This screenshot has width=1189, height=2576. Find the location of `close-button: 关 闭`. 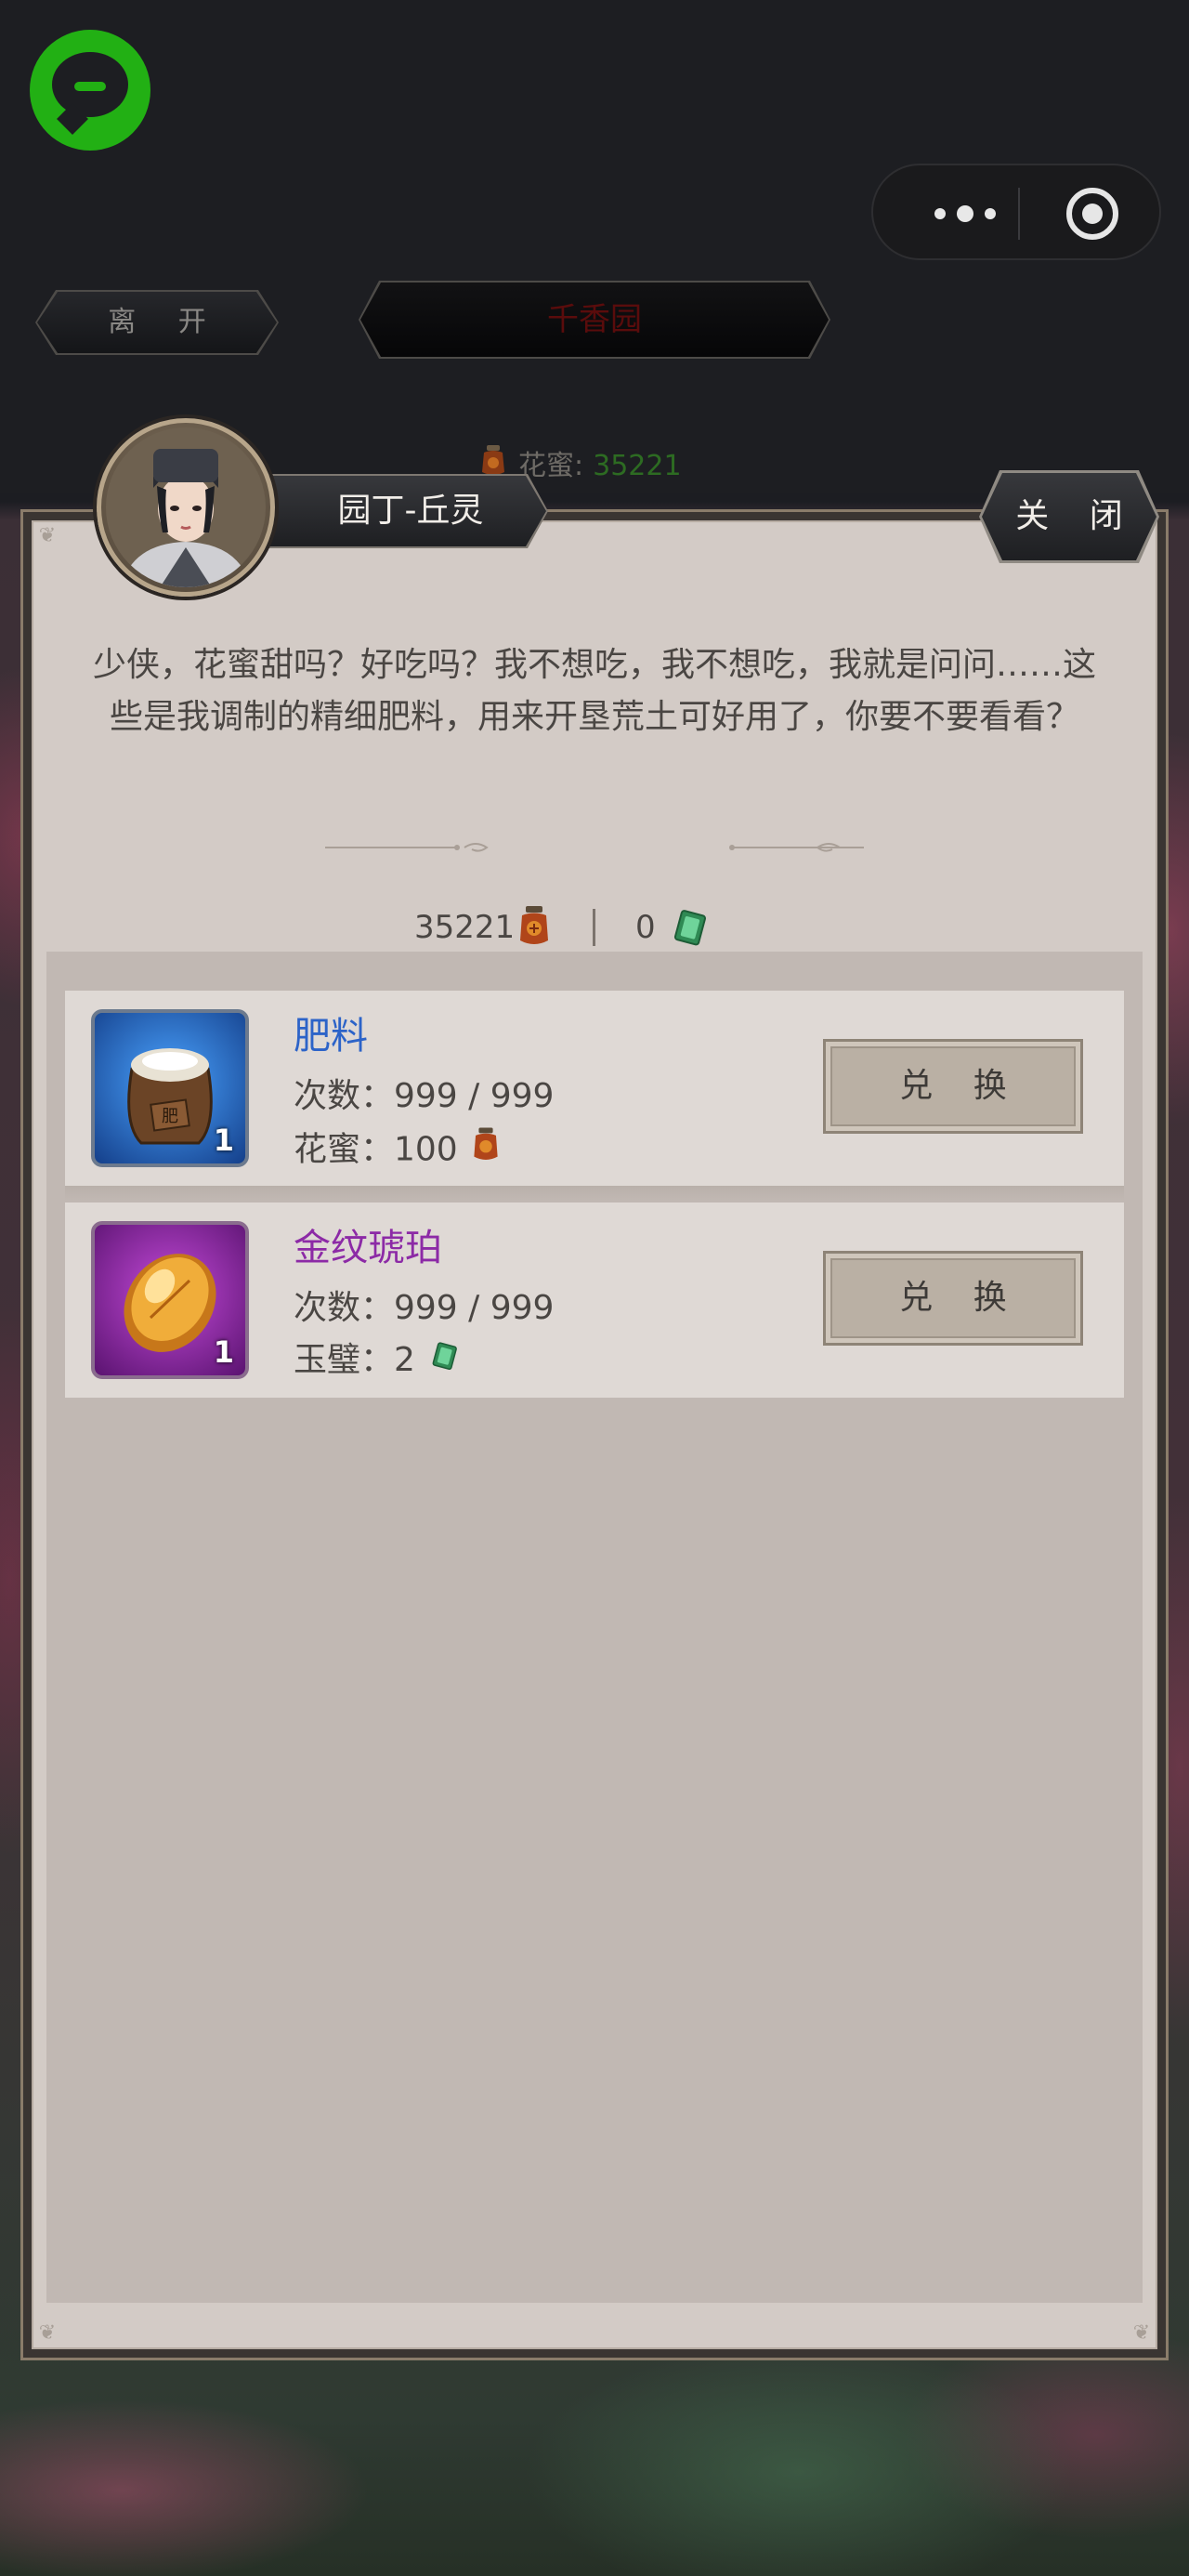

close-button: 关 闭 is located at coordinates (1069, 516).